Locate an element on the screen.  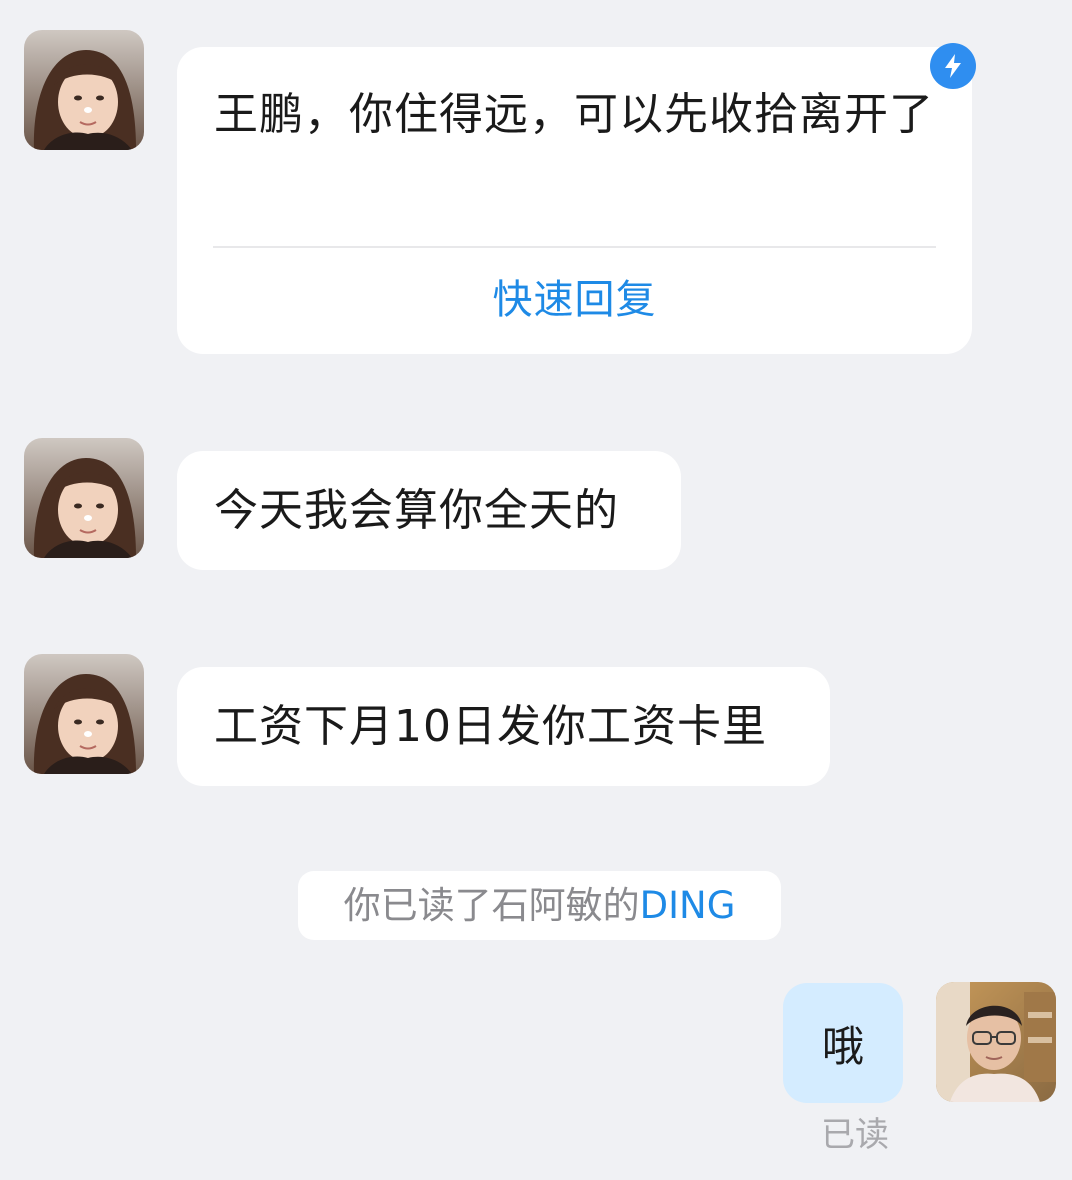
read-status: 已读 is located at coordinates (855, 1135).